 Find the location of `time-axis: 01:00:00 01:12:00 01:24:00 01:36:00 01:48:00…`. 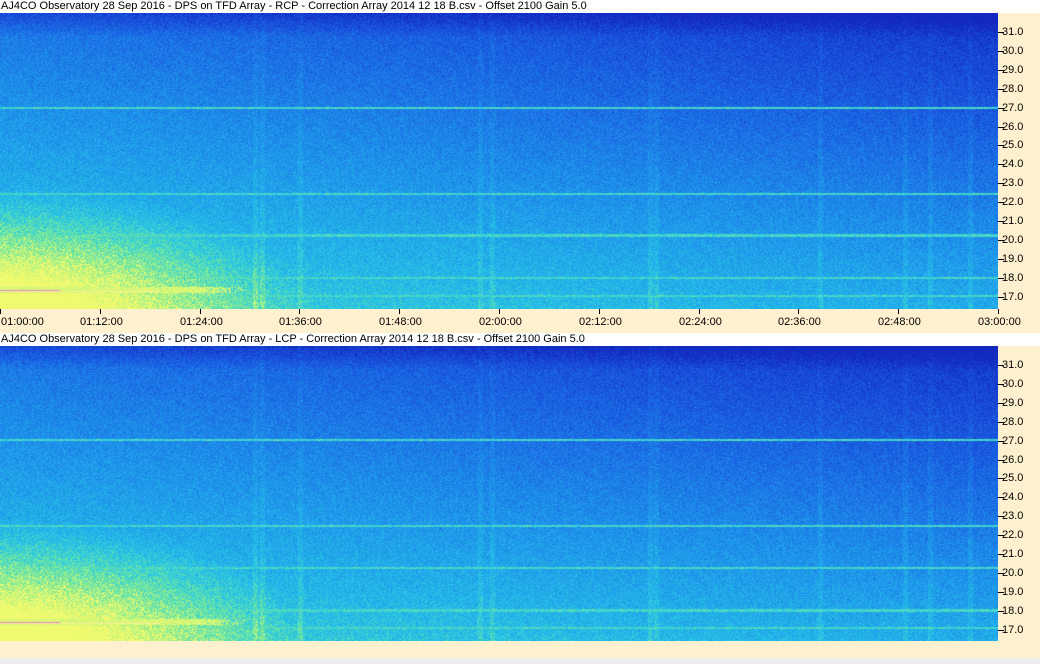

time-axis: 01:00:00 01:12:00 01:24:00 01:36:00 01:48:00… is located at coordinates (520, 321).